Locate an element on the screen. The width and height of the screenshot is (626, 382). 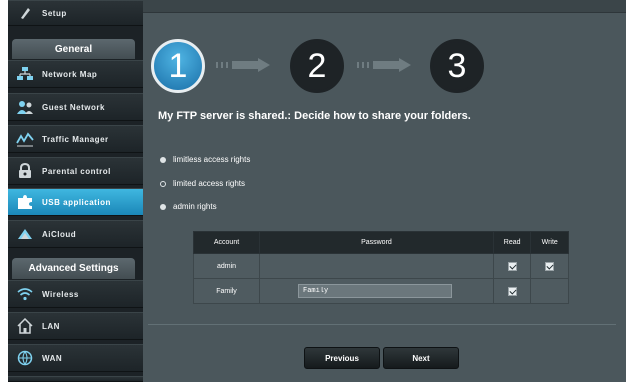
sidebar-item-wireless: Wireless is located at coordinates (75, 294).